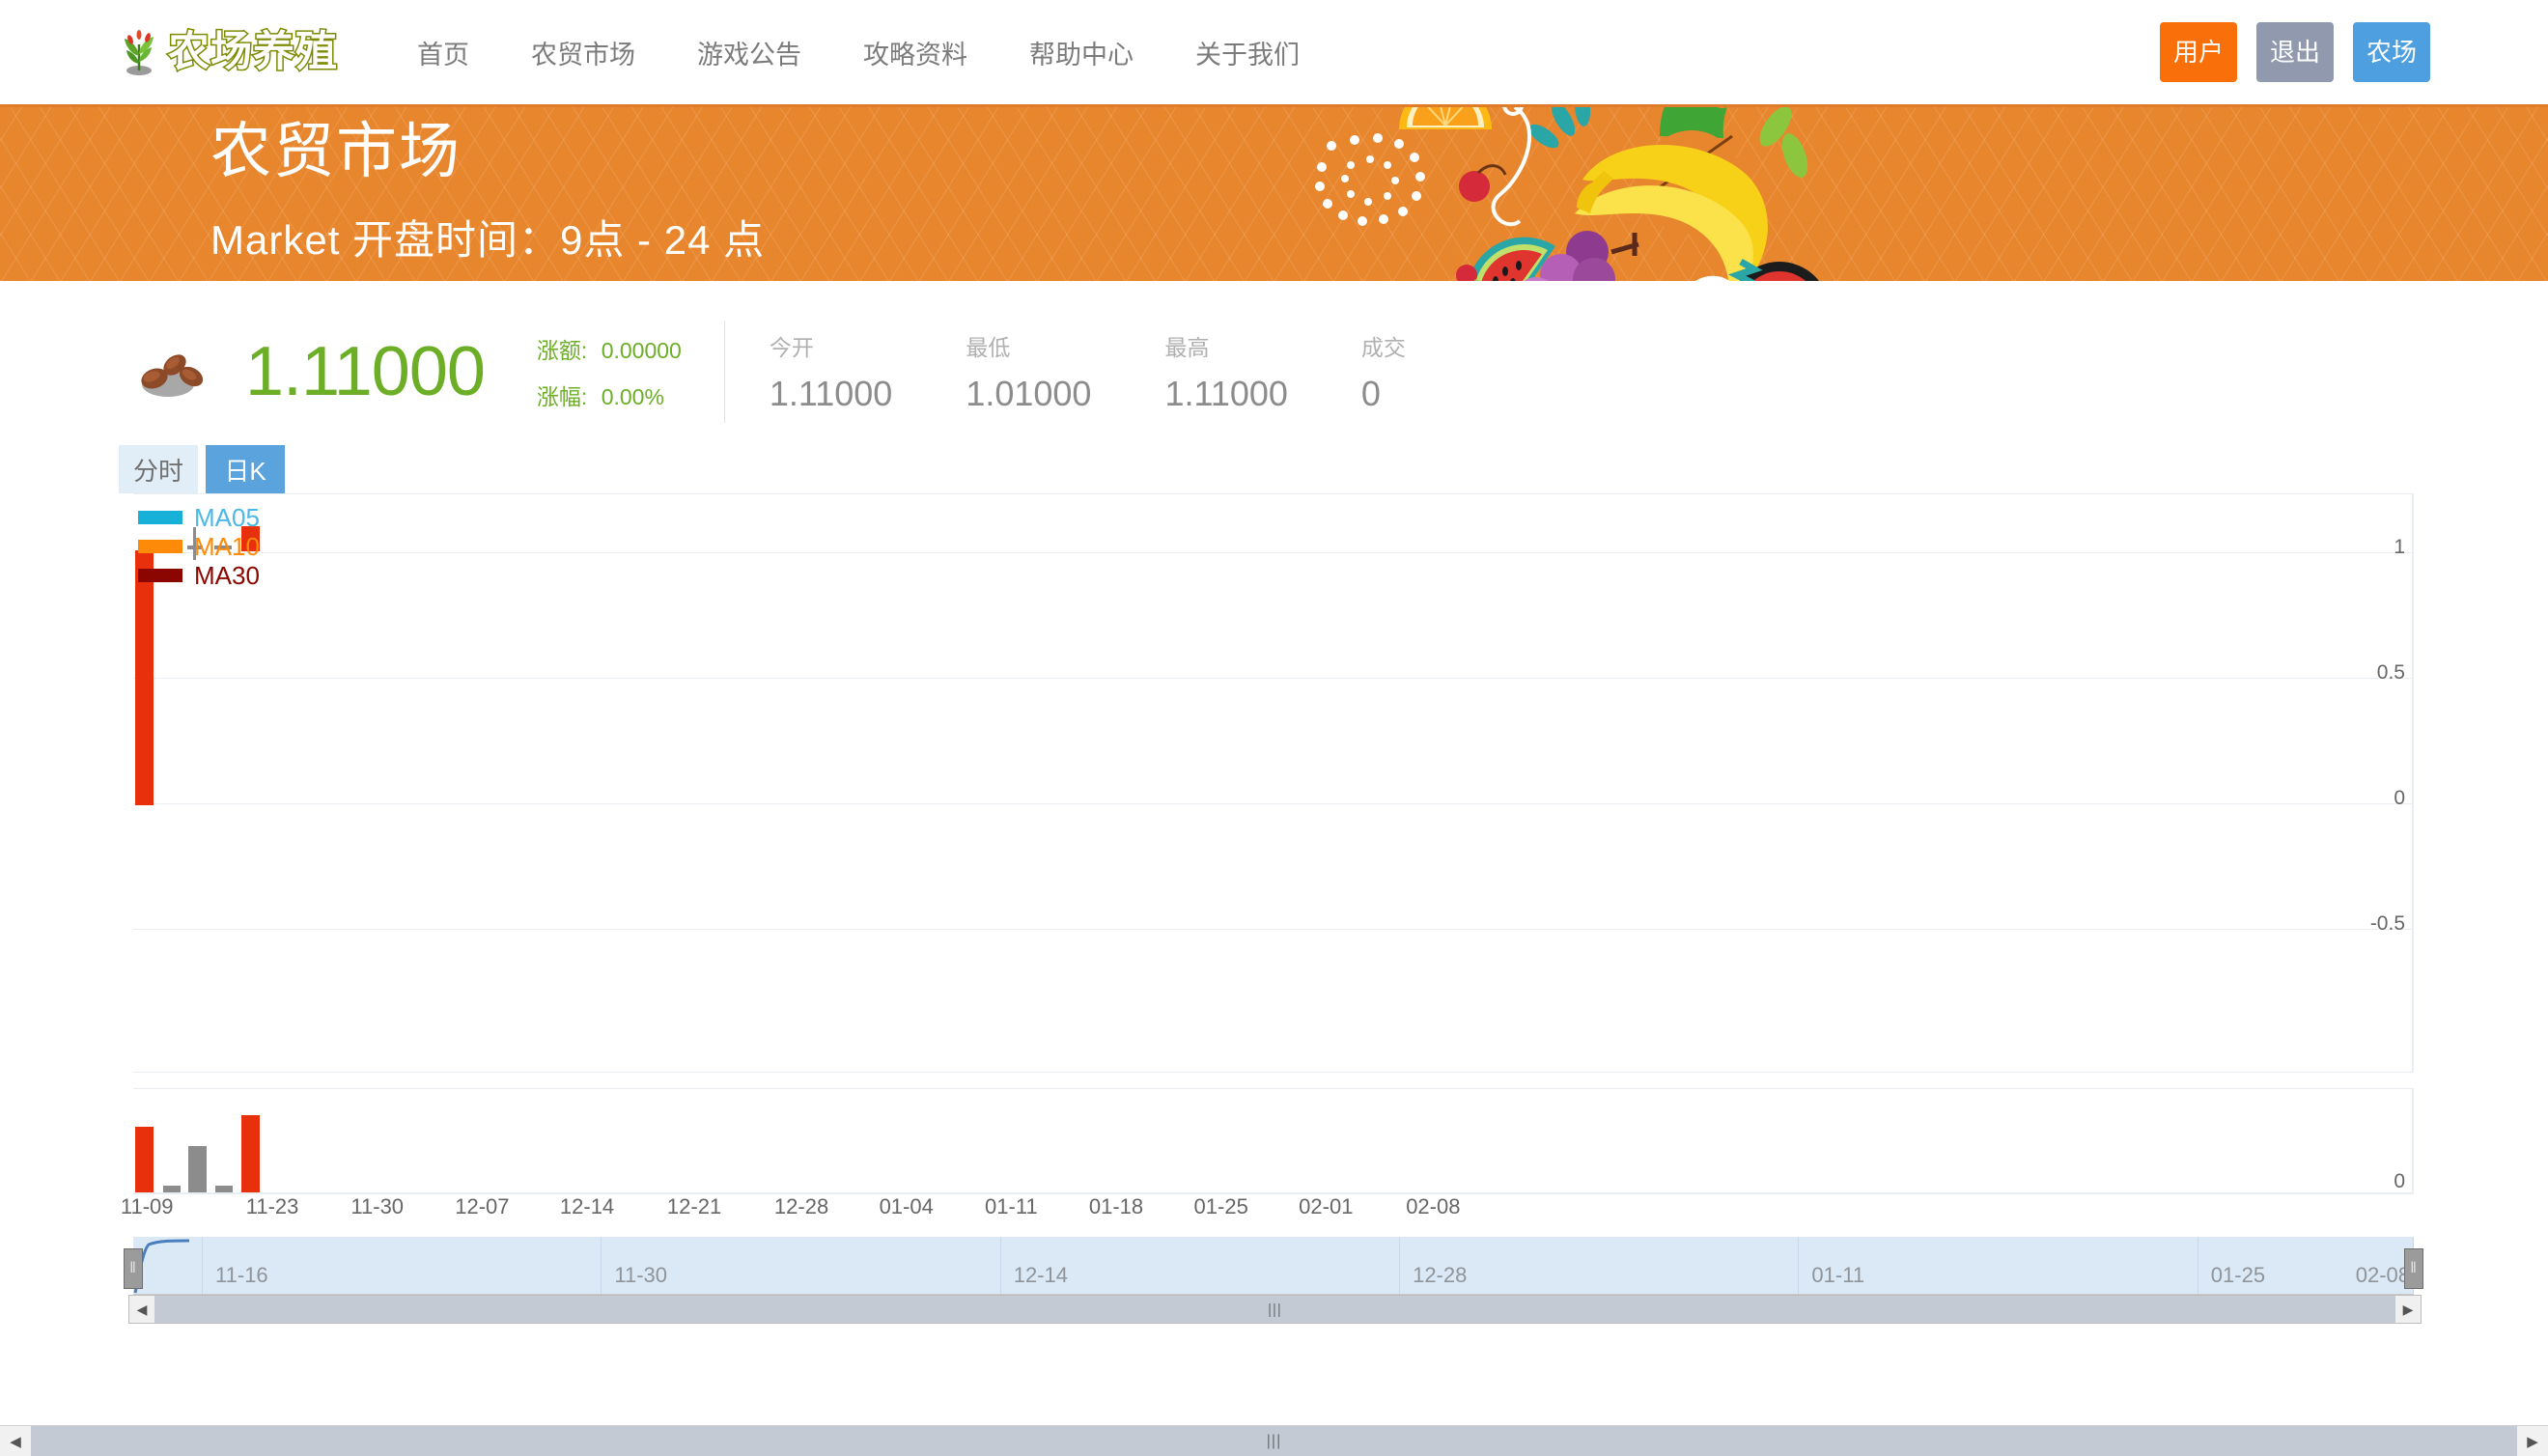 The width and height of the screenshot is (2548, 1456). What do you see at coordinates (642, 351) in the screenshot?
I see `change-amount-value: 0.00000` at bounding box center [642, 351].